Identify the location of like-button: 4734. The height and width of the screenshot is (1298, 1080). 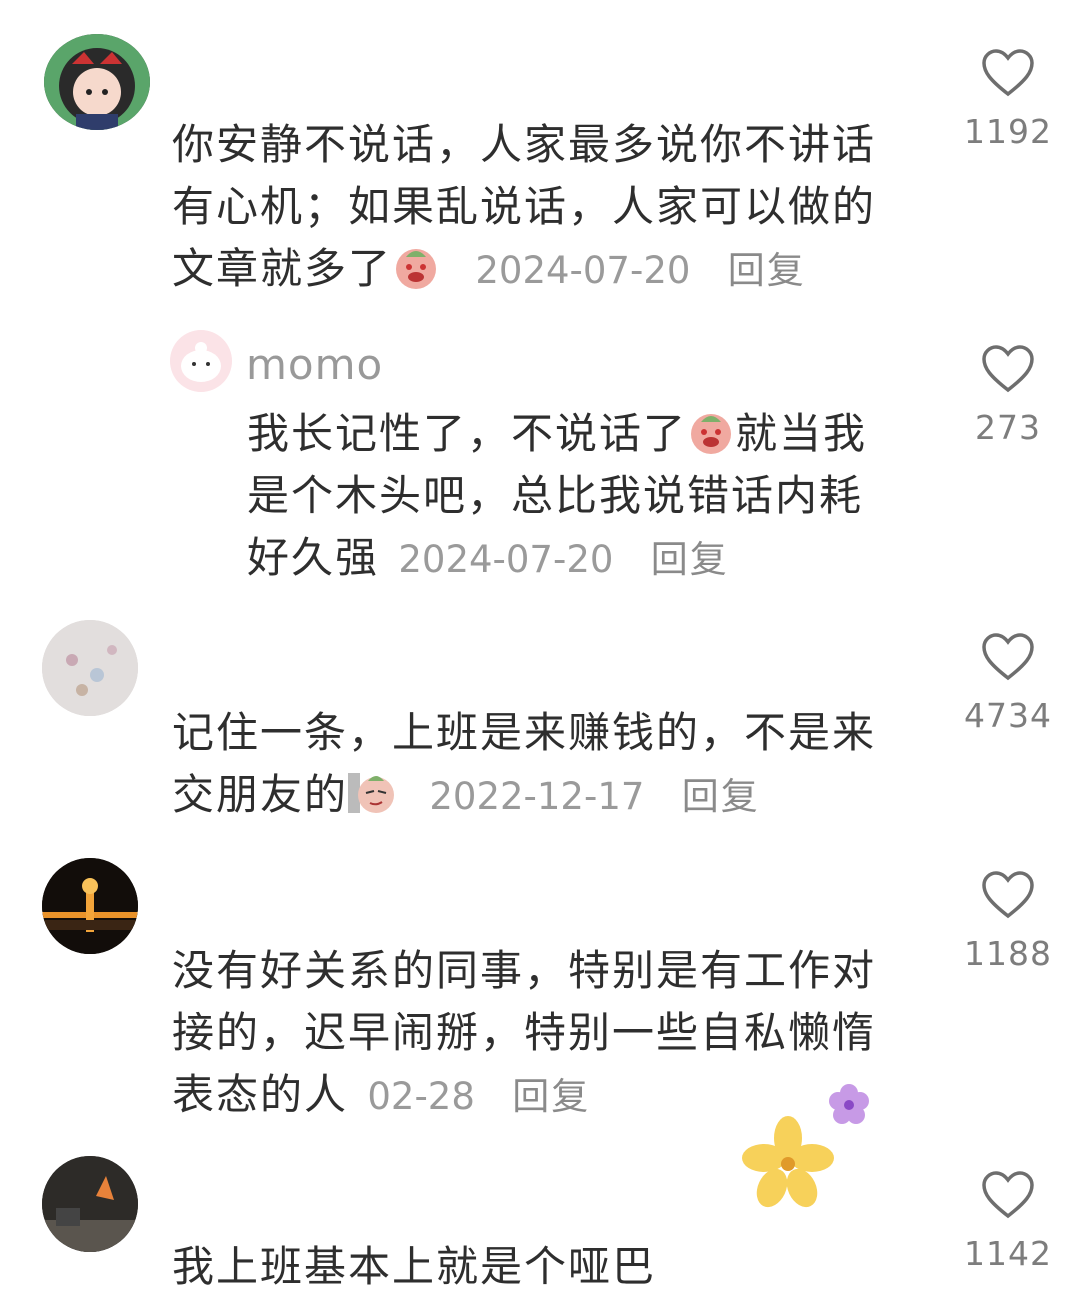
(1008, 683).